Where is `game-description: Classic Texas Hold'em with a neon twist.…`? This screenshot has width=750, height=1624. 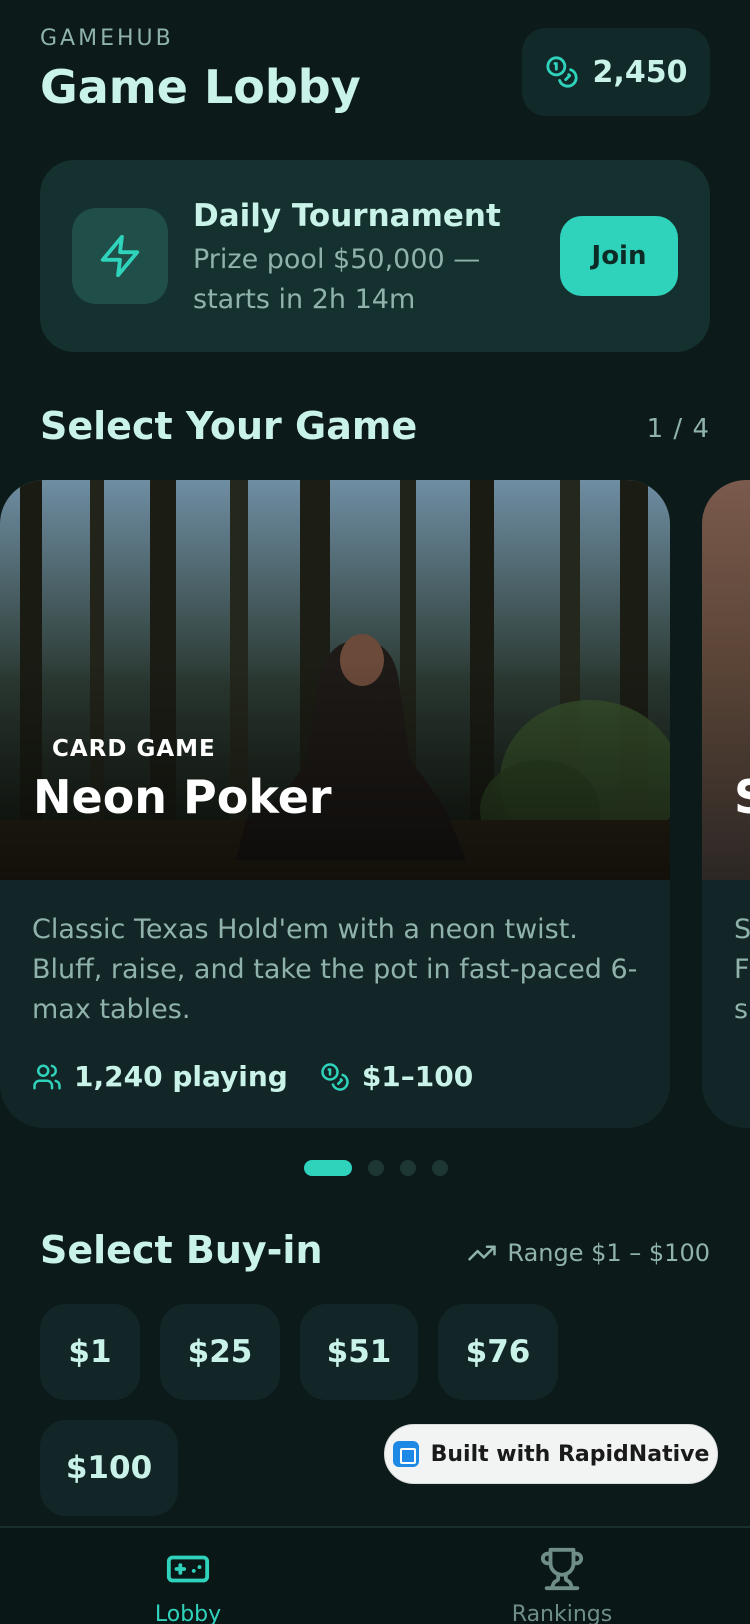
game-description: Classic Texas Hold'em with a neon twist.… is located at coordinates (335, 969).